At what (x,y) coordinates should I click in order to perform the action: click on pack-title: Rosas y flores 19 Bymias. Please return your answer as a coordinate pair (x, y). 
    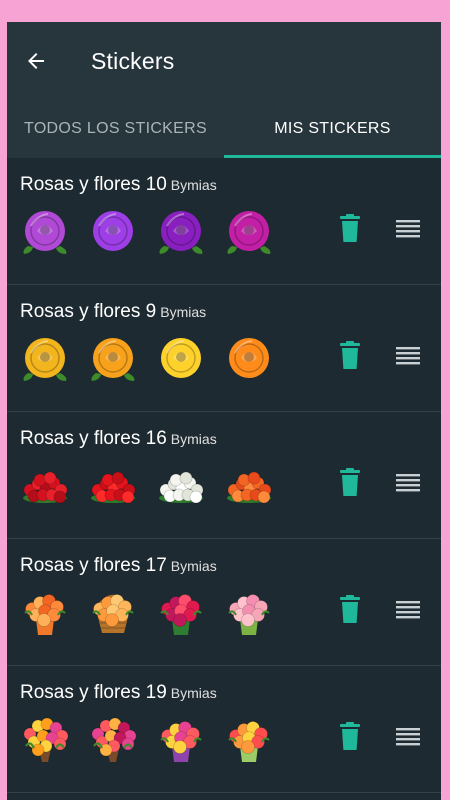
    Looking at the image, I should click on (118, 693).